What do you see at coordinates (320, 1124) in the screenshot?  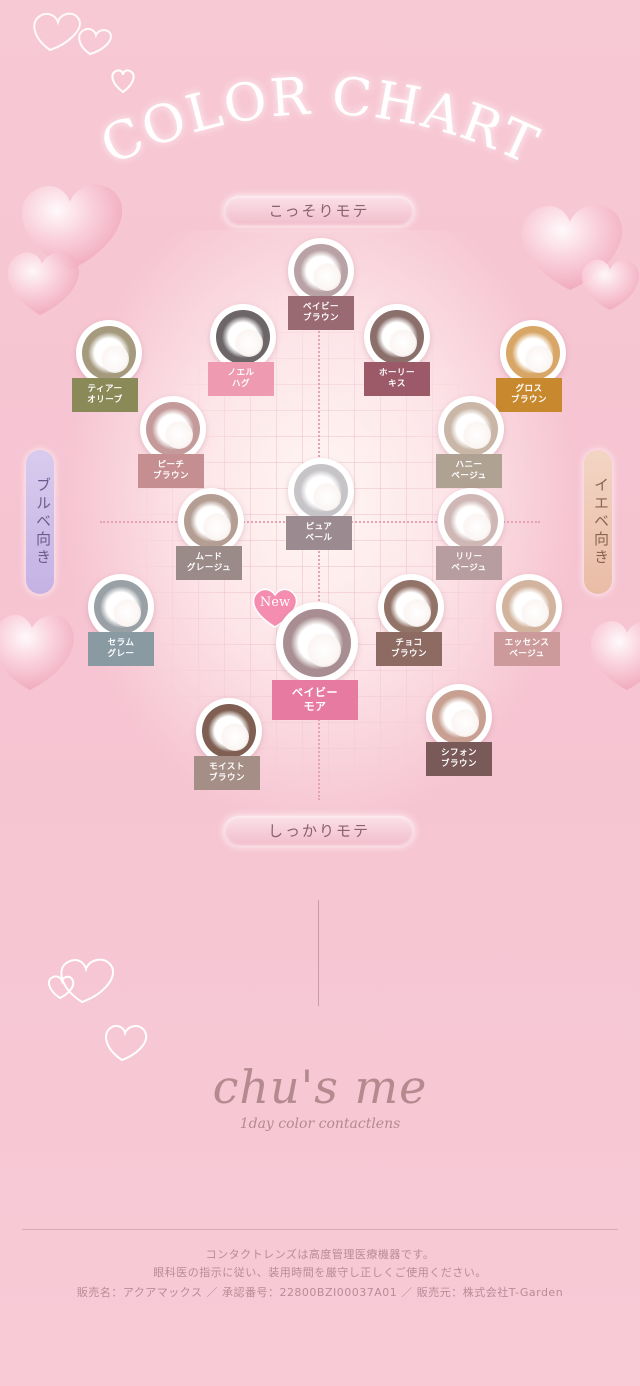 I see `brand-tagline: 1day color contactlens` at bounding box center [320, 1124].